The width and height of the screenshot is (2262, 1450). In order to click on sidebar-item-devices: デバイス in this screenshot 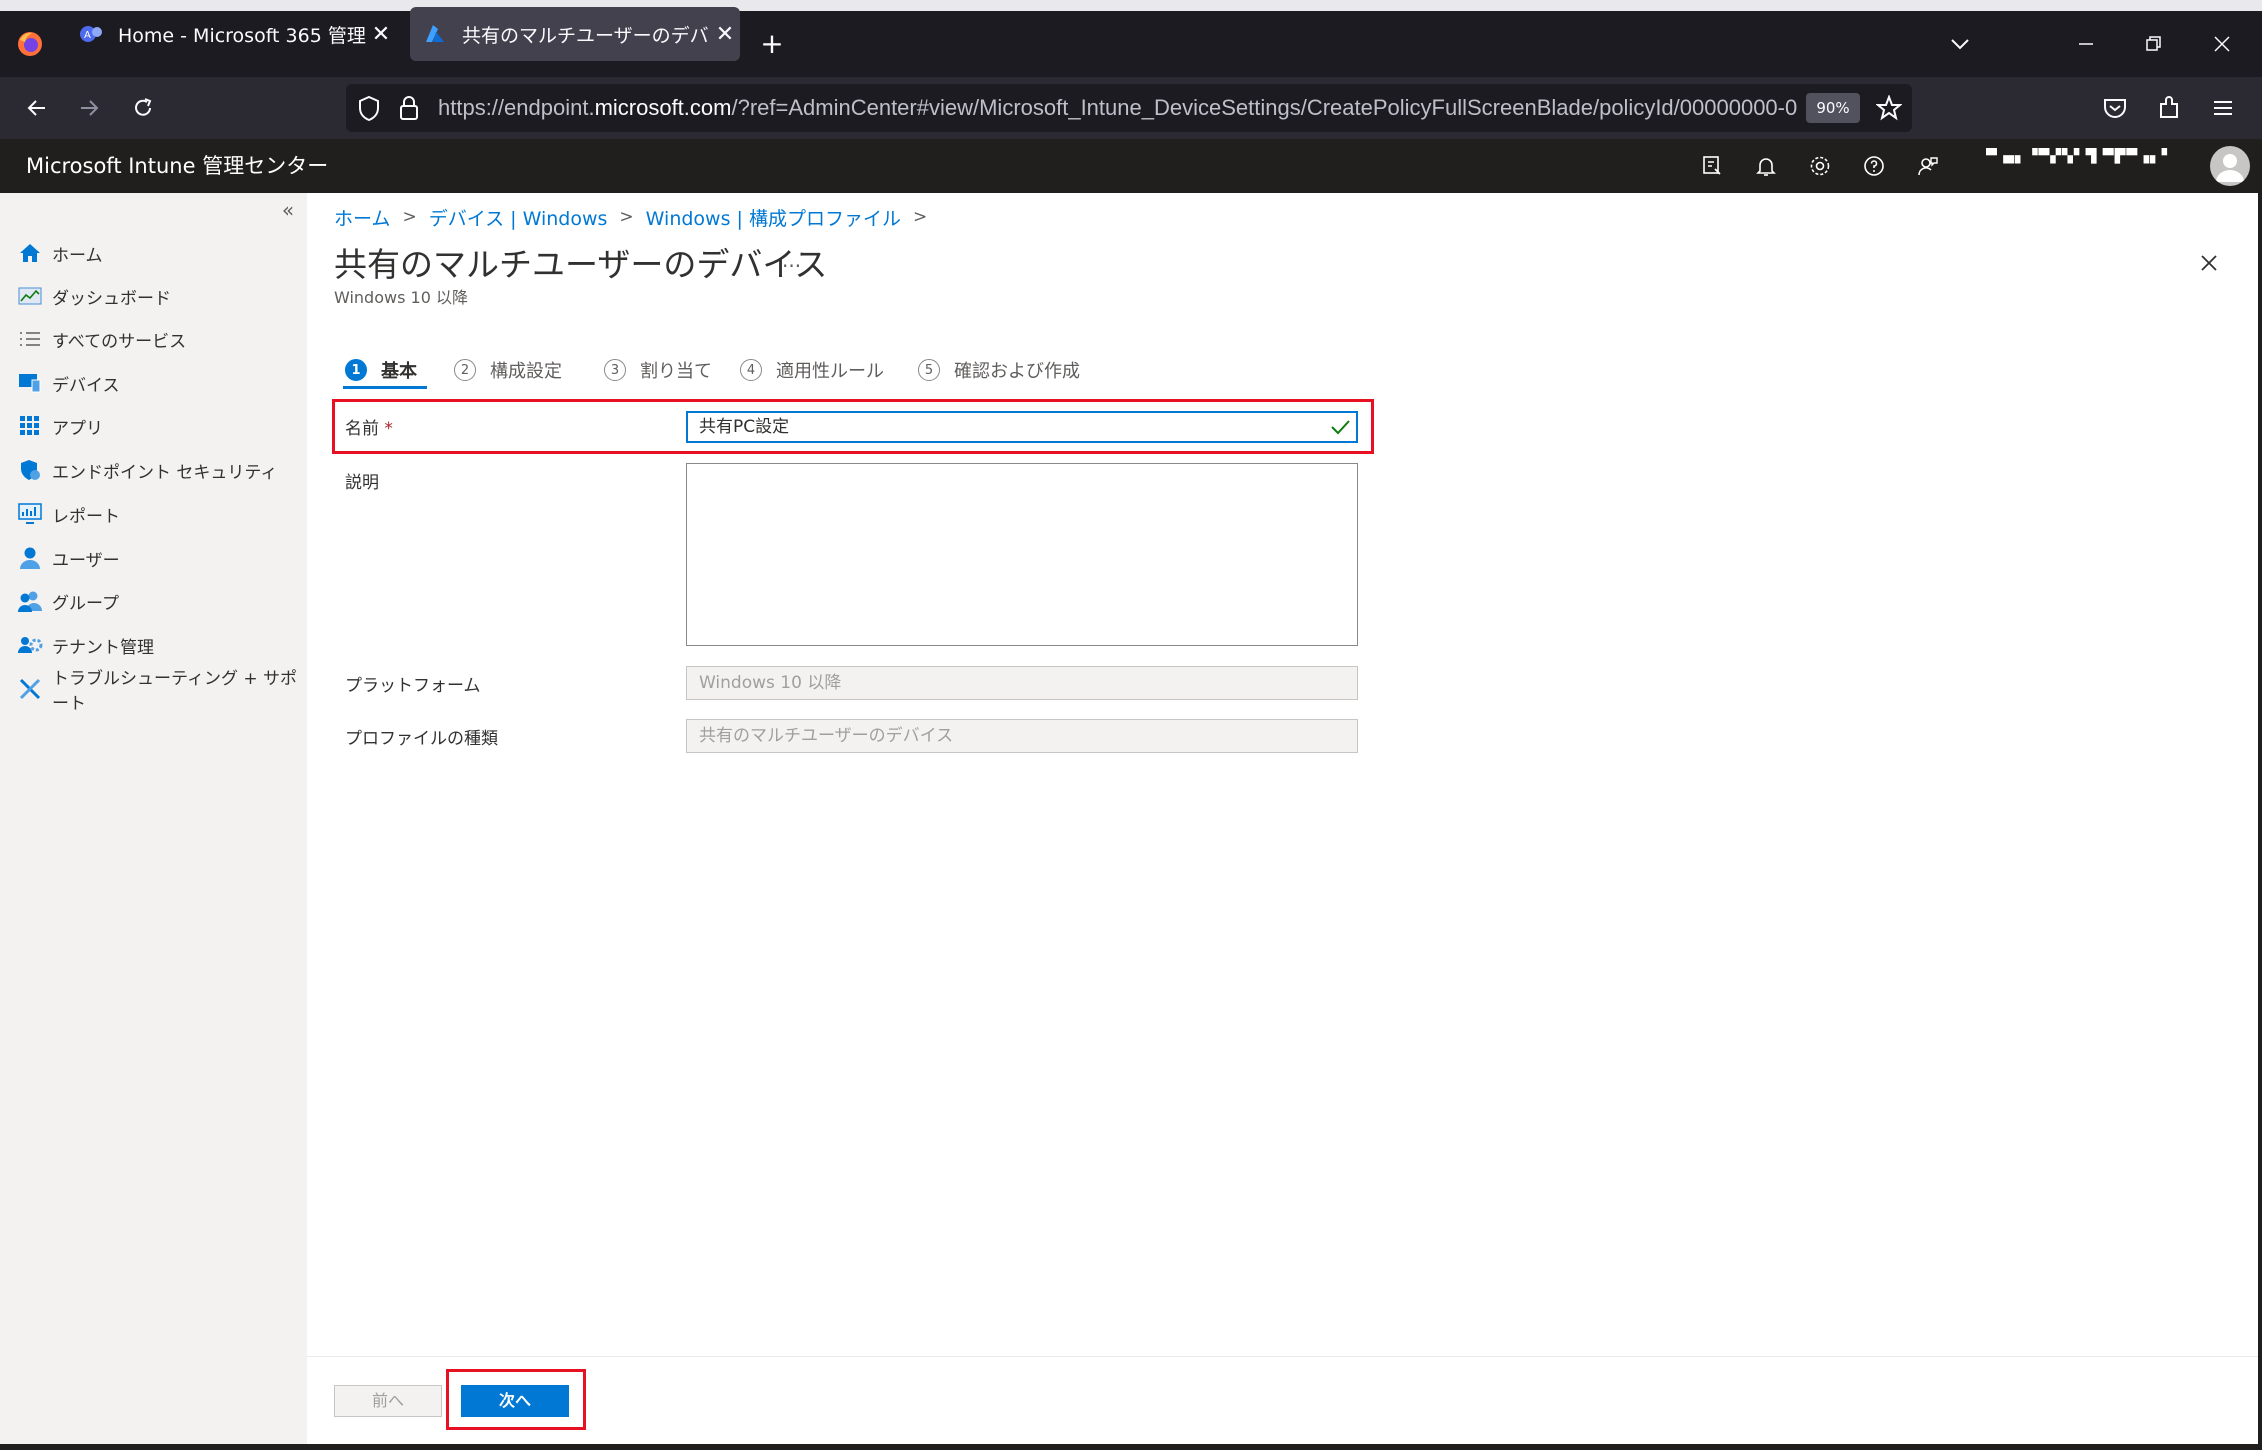, I will do `click(158, 383)`.